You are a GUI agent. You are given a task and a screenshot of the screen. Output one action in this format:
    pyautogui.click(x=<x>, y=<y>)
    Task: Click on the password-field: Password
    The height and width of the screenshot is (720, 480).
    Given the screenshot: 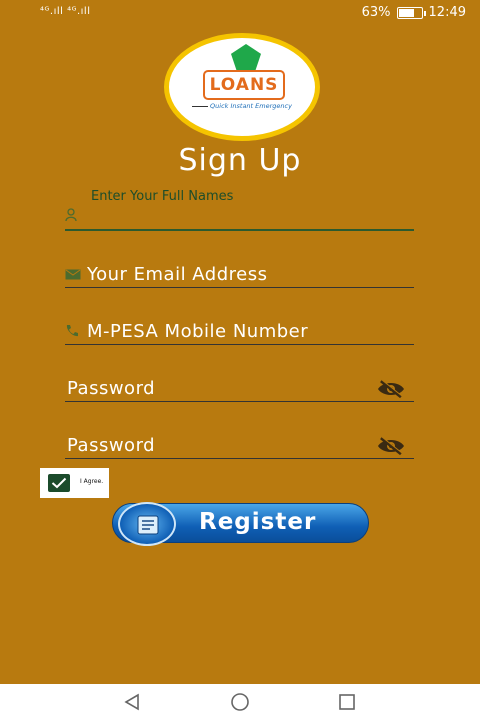 What is the action you would take?
    pyautogui.click(x=239, y=389)
    